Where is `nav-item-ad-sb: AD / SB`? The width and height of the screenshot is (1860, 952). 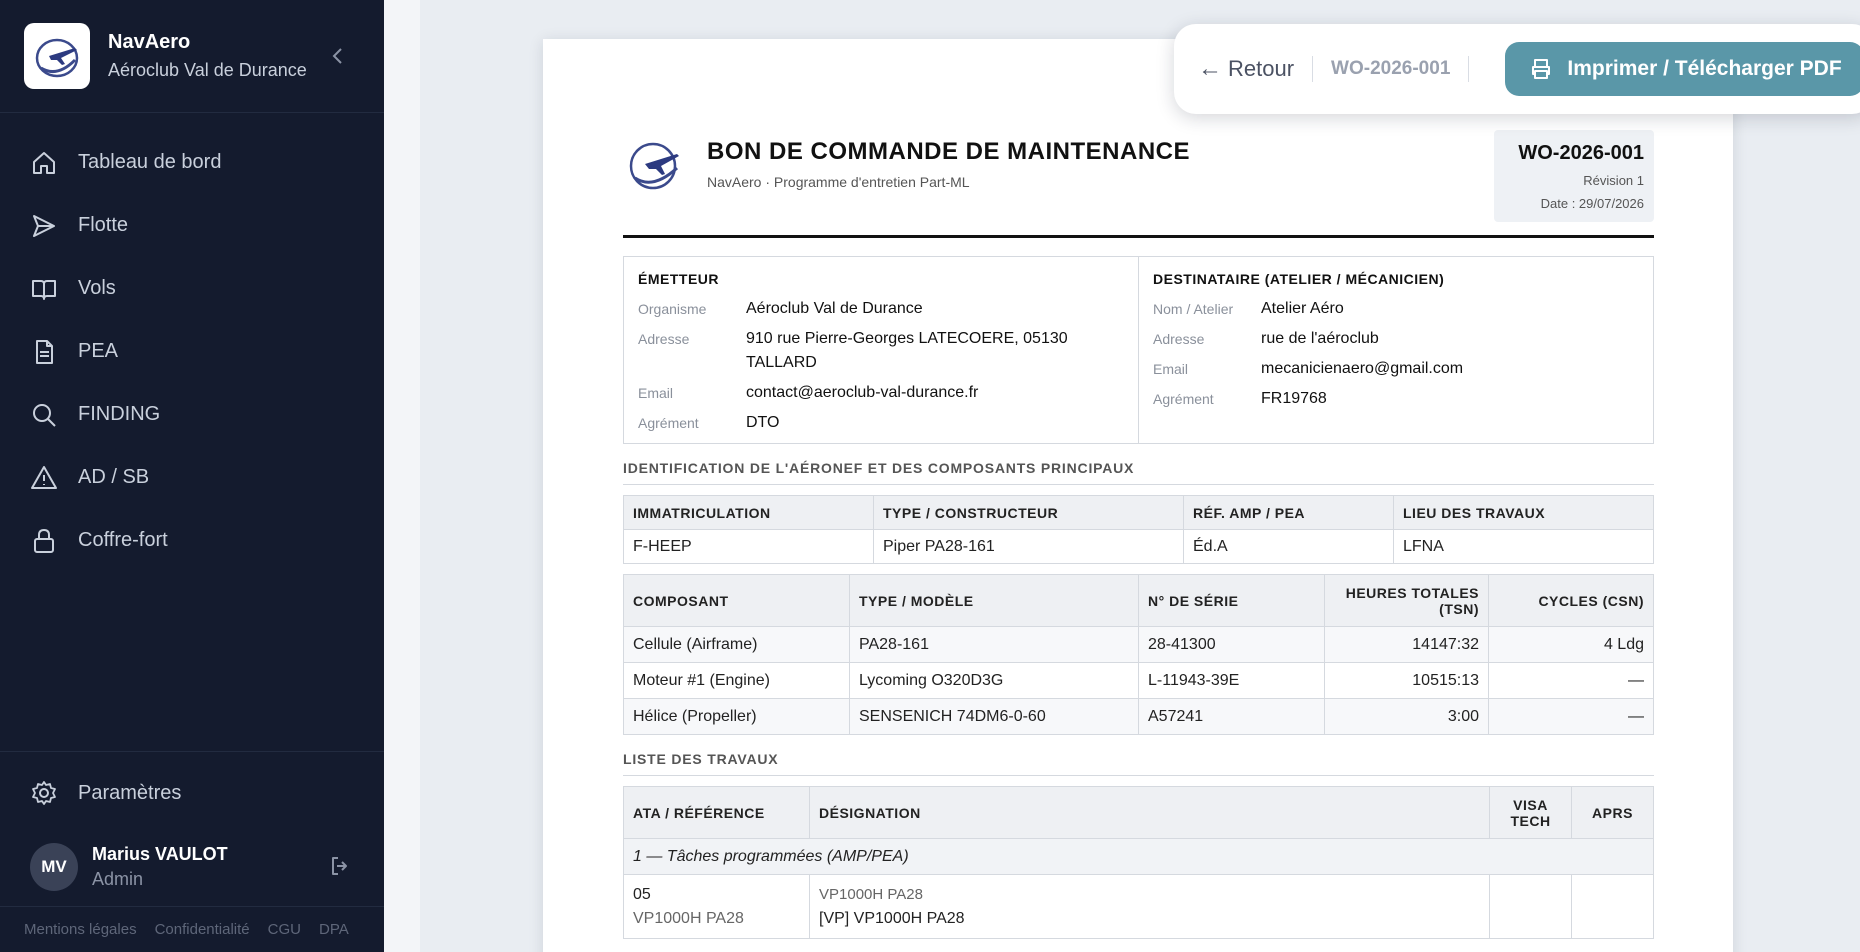
nav-item-ad-sb: AD / SB is located at coordinates (192, 477).